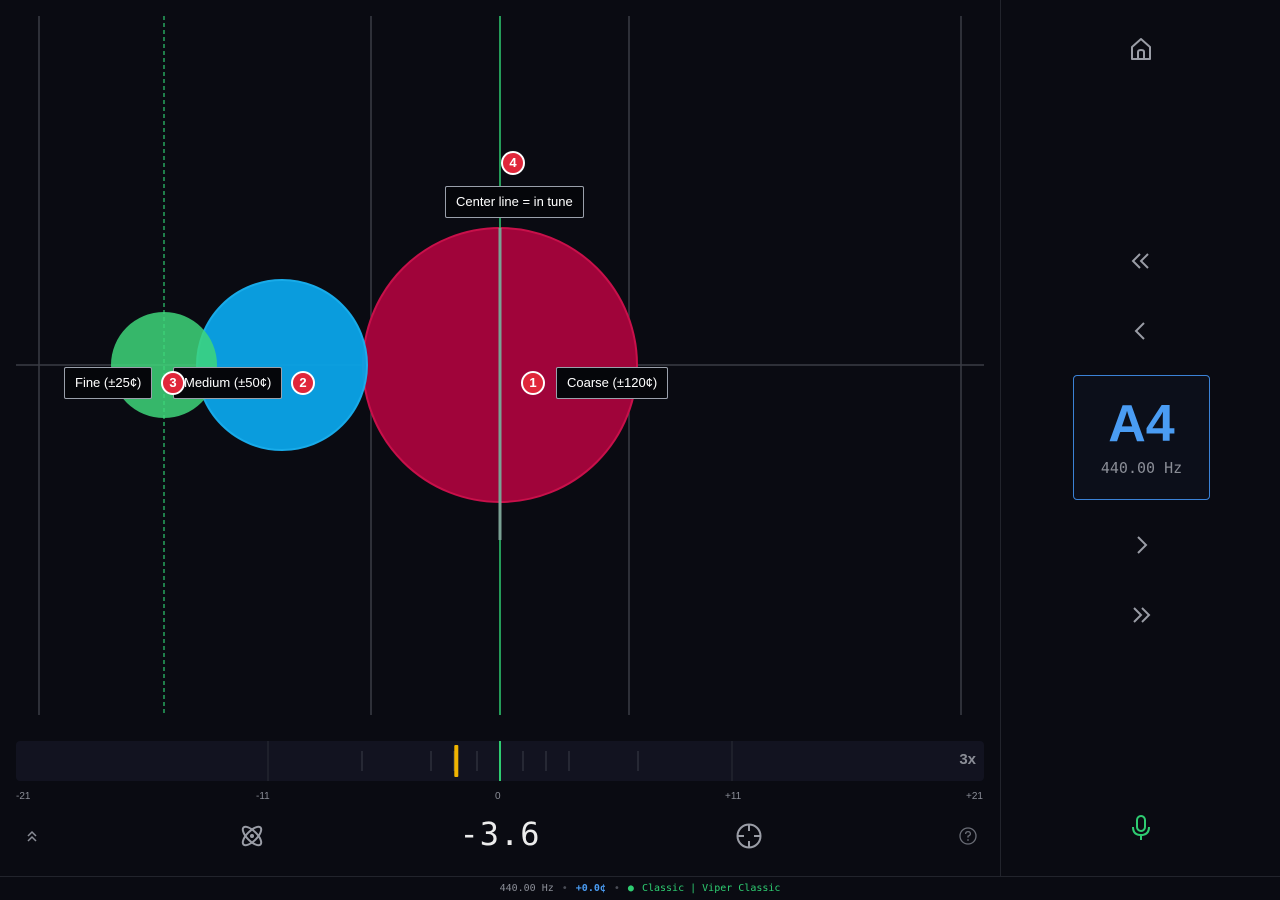  I want to click on chevron-right-icon, so click(1142, 545).